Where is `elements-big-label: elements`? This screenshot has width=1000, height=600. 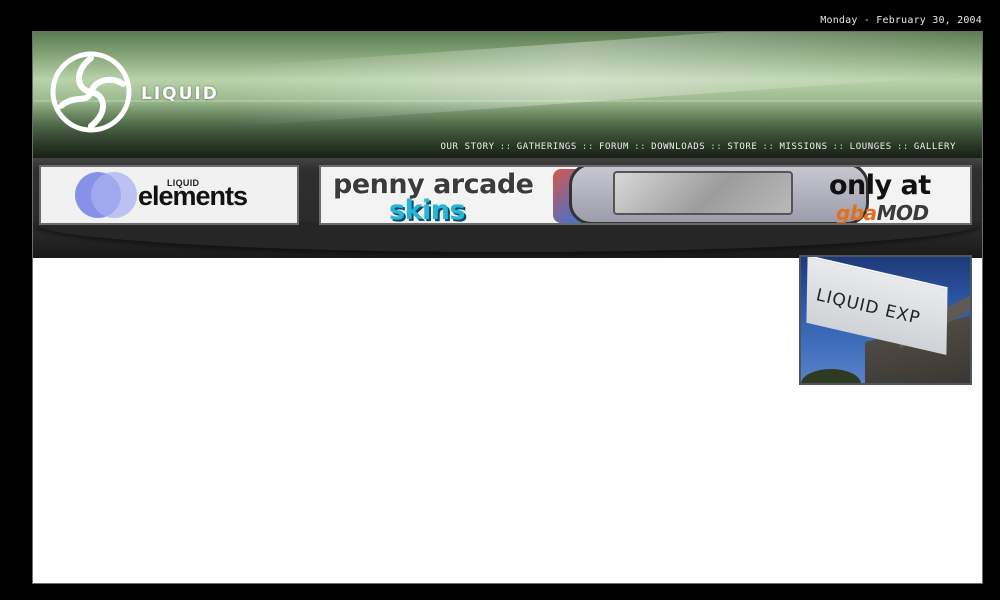
elements-big-label: elements is located at coordinates (193, 196).